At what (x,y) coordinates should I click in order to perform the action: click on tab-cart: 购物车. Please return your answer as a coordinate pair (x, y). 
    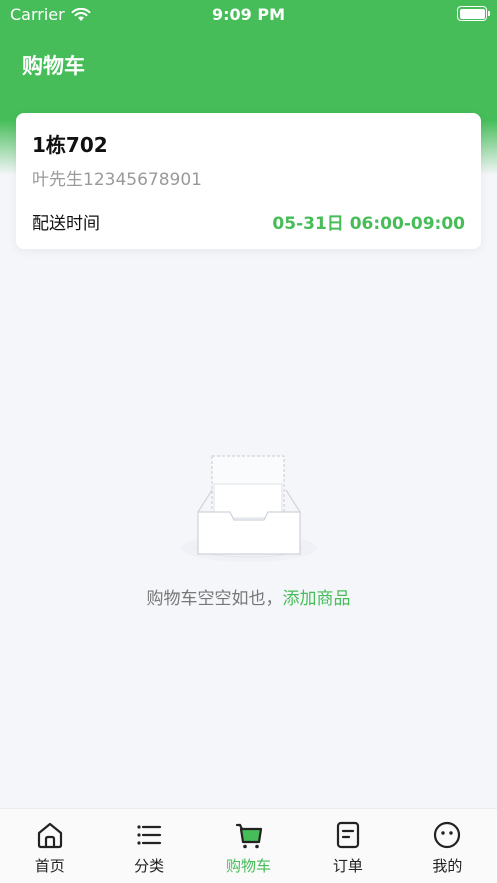
    Looking at the image, I should click on (248, 846).